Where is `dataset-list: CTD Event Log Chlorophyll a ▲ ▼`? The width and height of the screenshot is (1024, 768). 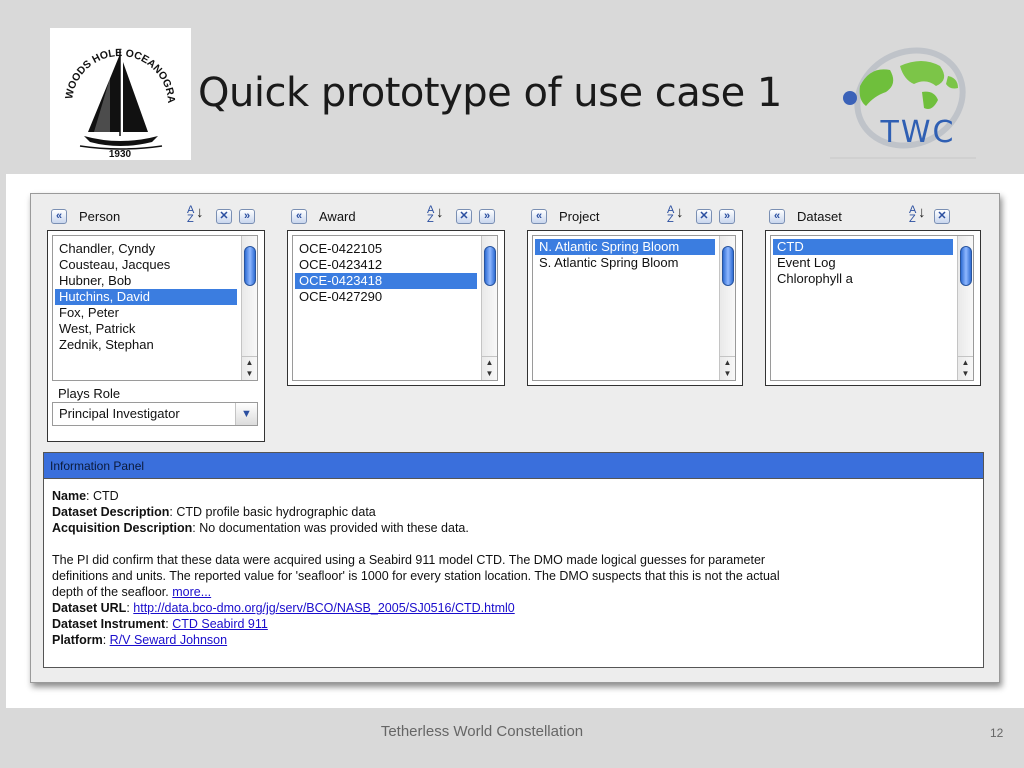 dataset-list: CTD Event Log Chlorophyll a ▲ ▼ is located at coordinates (872, 308).